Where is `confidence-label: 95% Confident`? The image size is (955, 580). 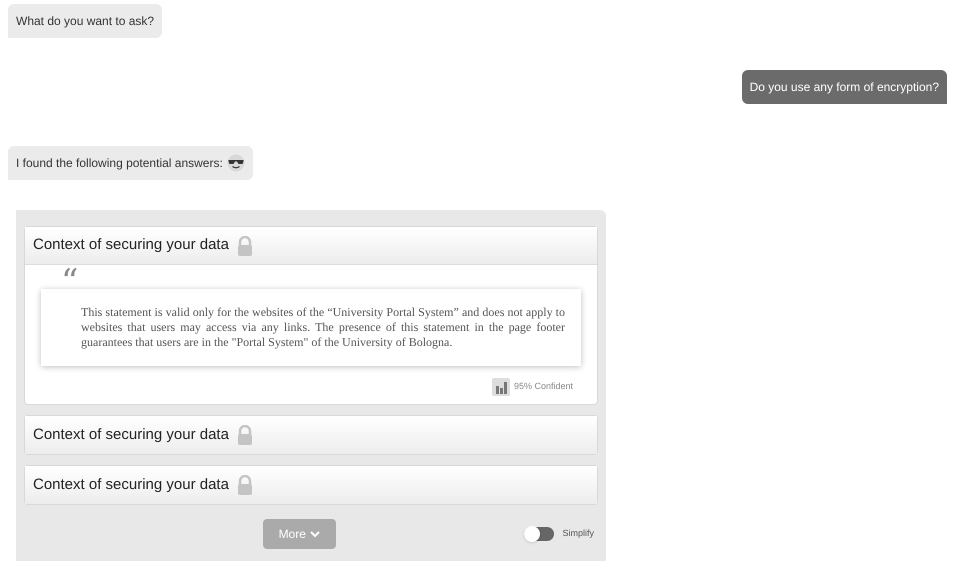 confidence-label: 95% Confident is located at coordinates (543, 387).